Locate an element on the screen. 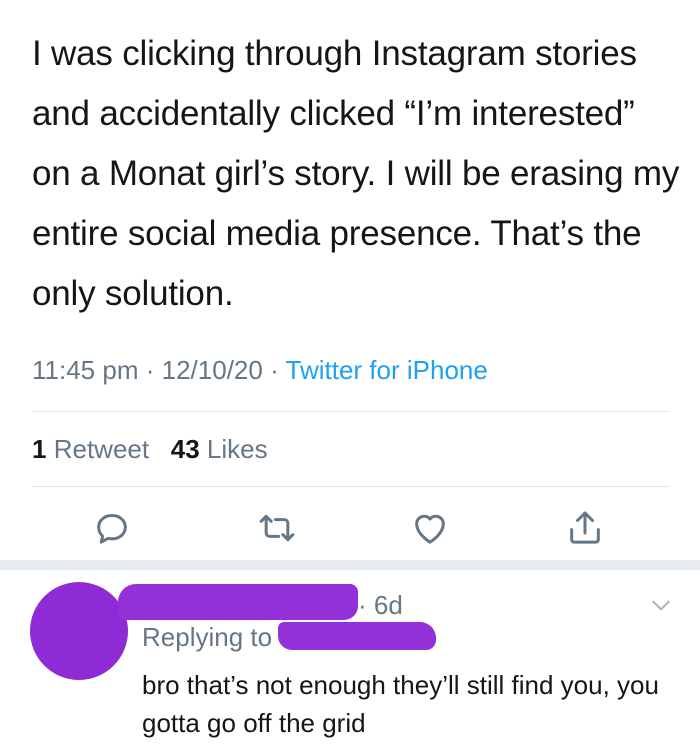 Image resolution: width=700 pixels, height=754 pixels. reply-time: · 6d is located at coordinates (380, 605).